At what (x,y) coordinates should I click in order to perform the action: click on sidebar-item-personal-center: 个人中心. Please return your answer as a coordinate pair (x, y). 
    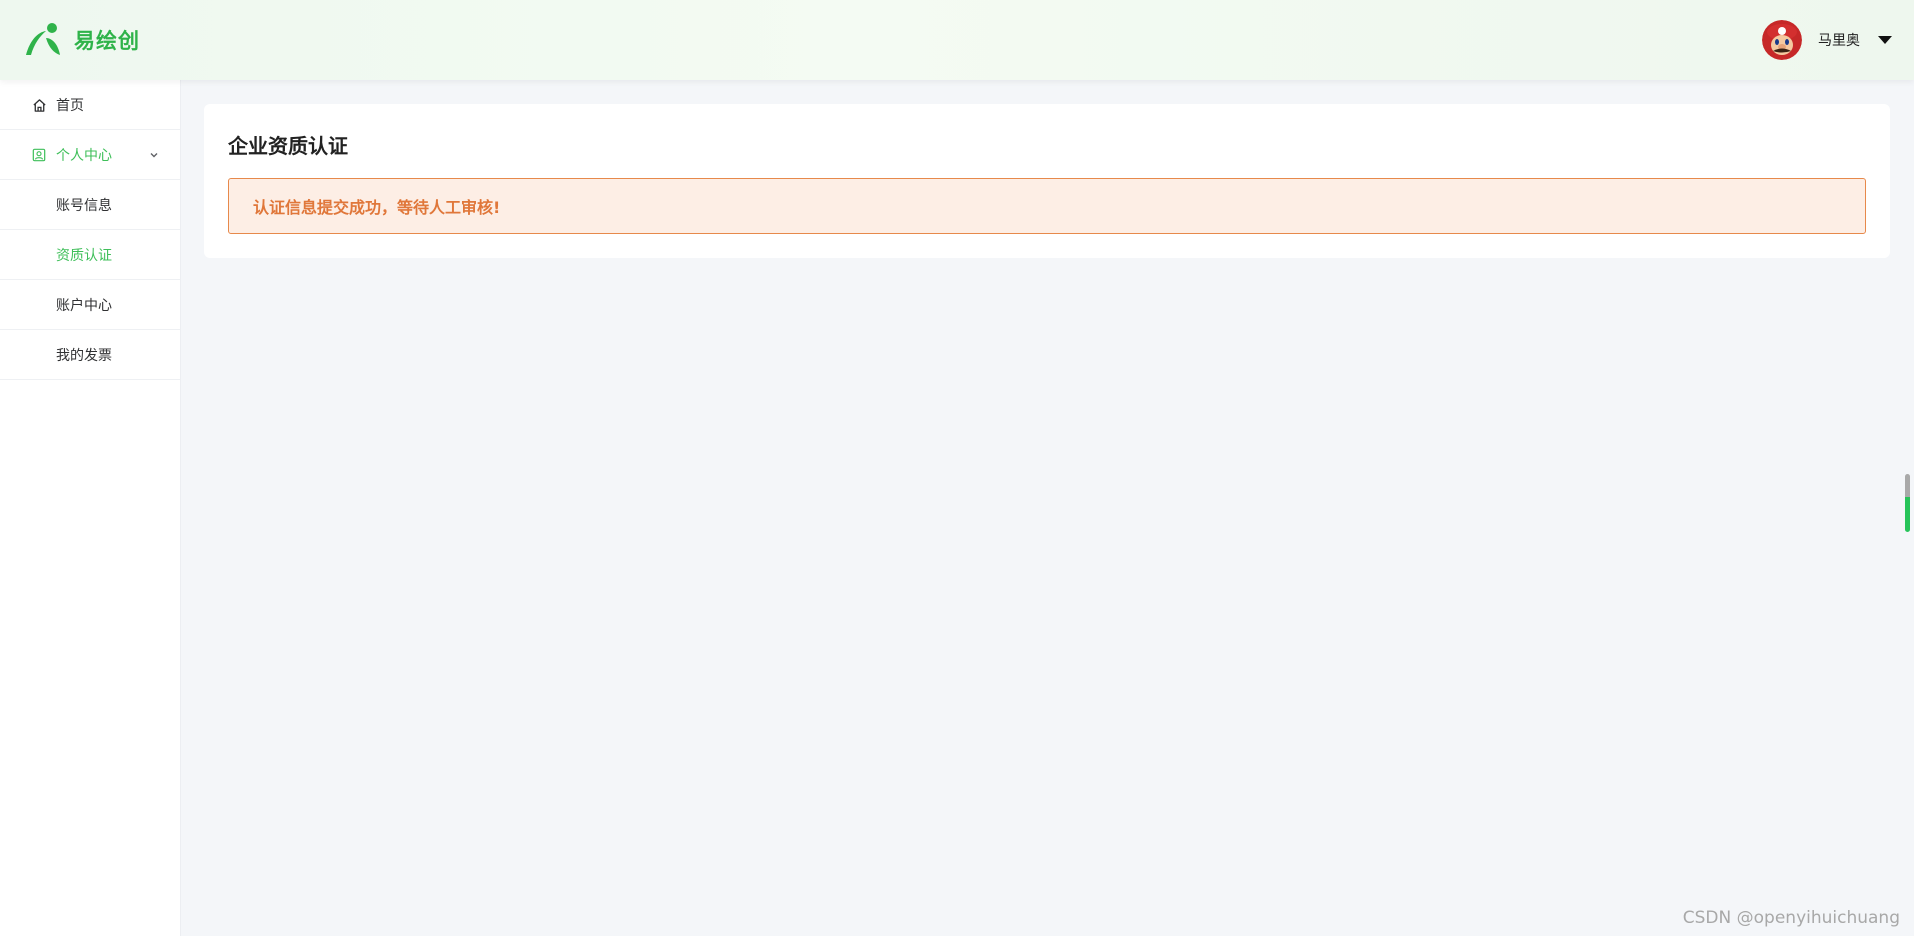
    Looking at the image, I should click on (90, 155).